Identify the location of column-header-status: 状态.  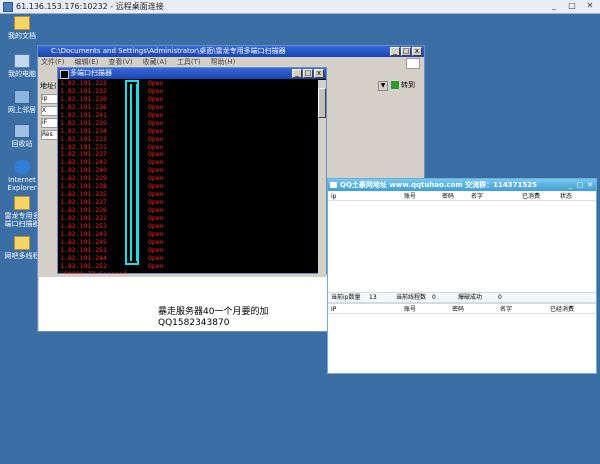
(566, 196).